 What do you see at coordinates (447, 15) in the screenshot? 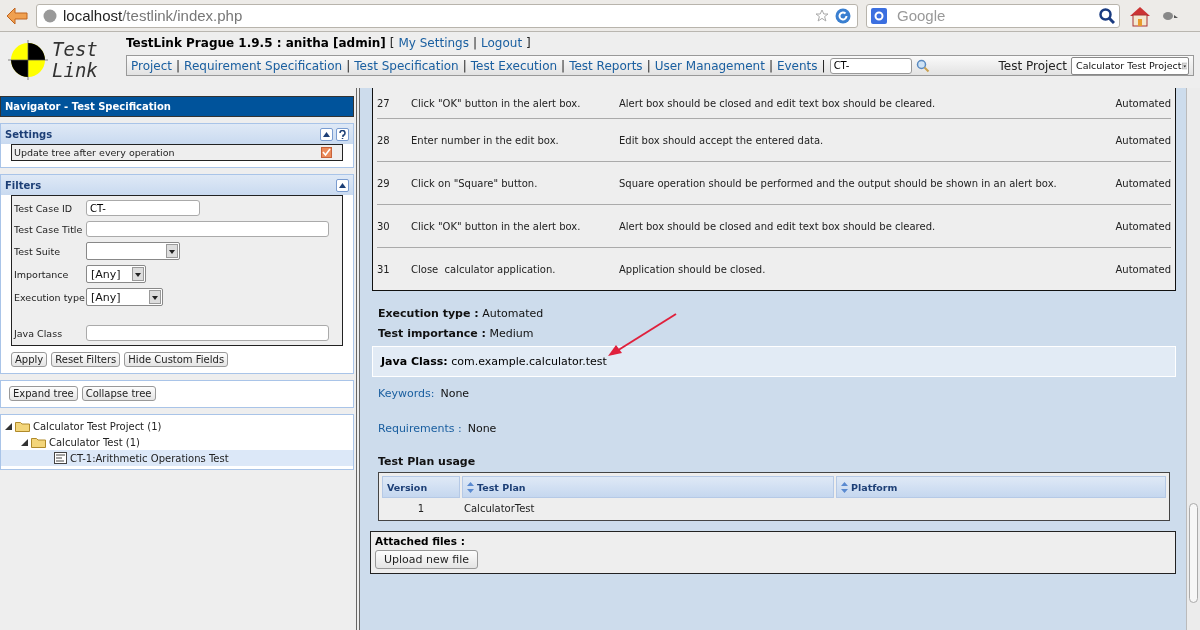
I see `url-field: localhost/testlink/index.php` at bounding box center [447, 15].